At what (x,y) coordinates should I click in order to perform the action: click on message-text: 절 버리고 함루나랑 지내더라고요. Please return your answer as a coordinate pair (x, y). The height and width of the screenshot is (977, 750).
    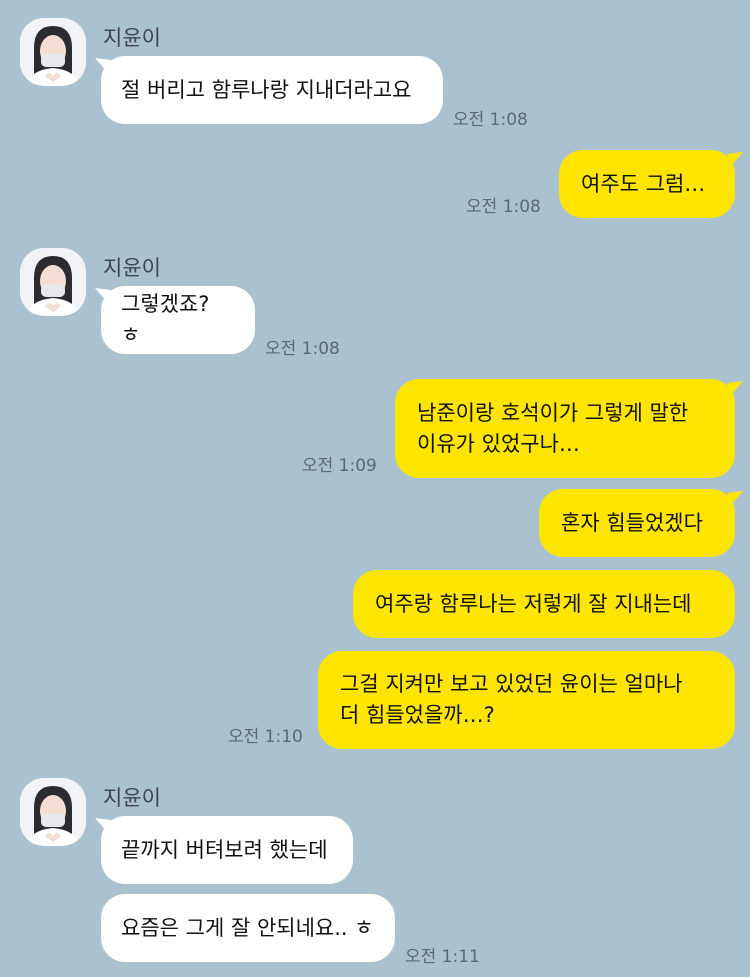
    Looking at the image, I should click on (266, 89).